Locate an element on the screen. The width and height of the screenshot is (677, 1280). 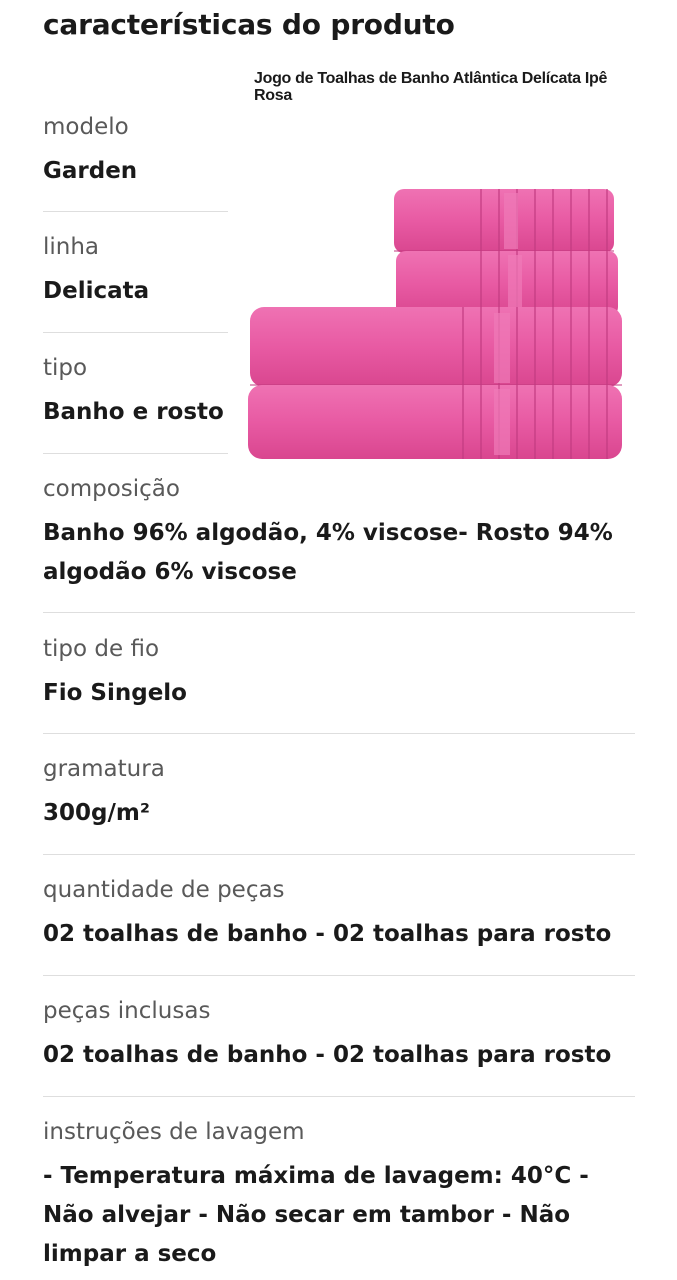
spec-label: modelo is located at coordinates (86, 127).